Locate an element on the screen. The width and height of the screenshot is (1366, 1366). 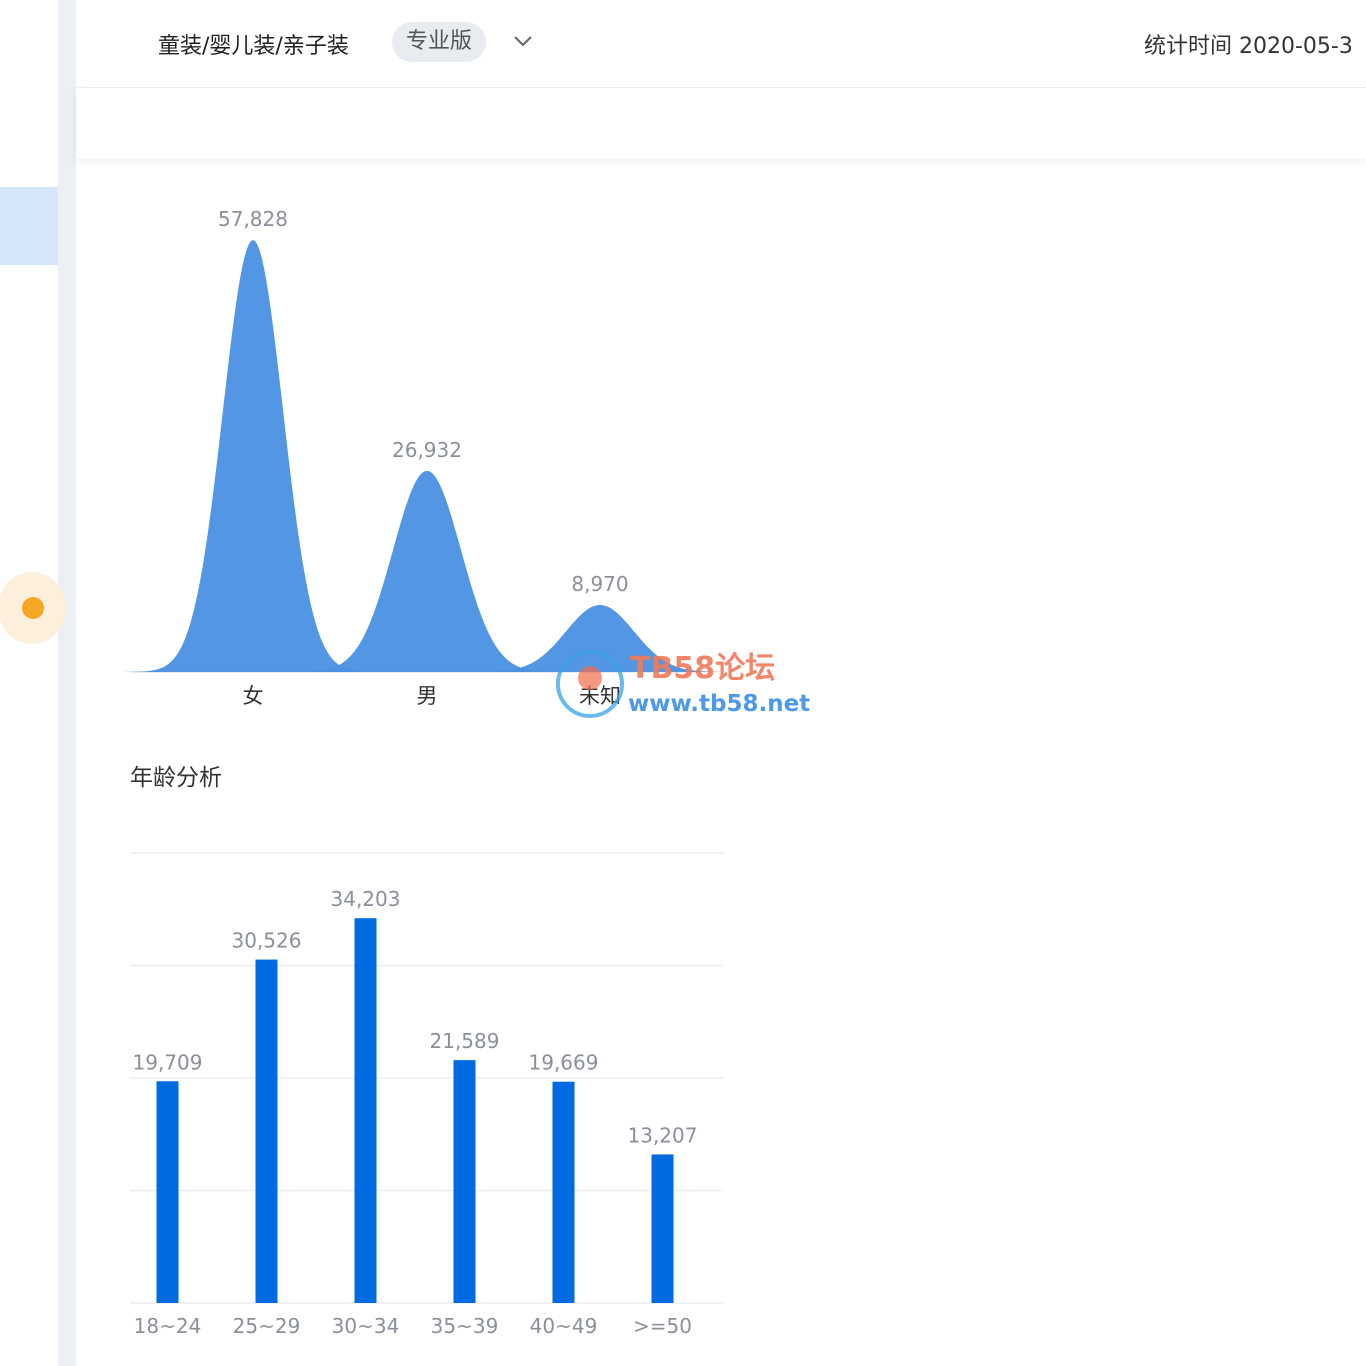
age-value-label-5: 13,207 is located at coordinates (663, 1135).